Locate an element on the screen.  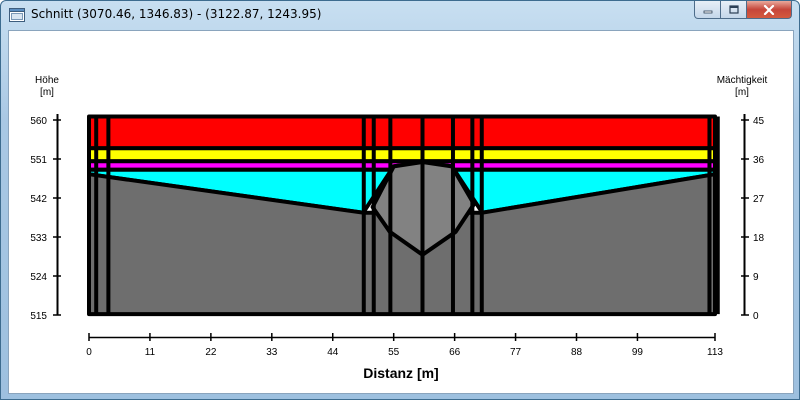
x-tick-label: 22 is located at coordinates (211, 352).